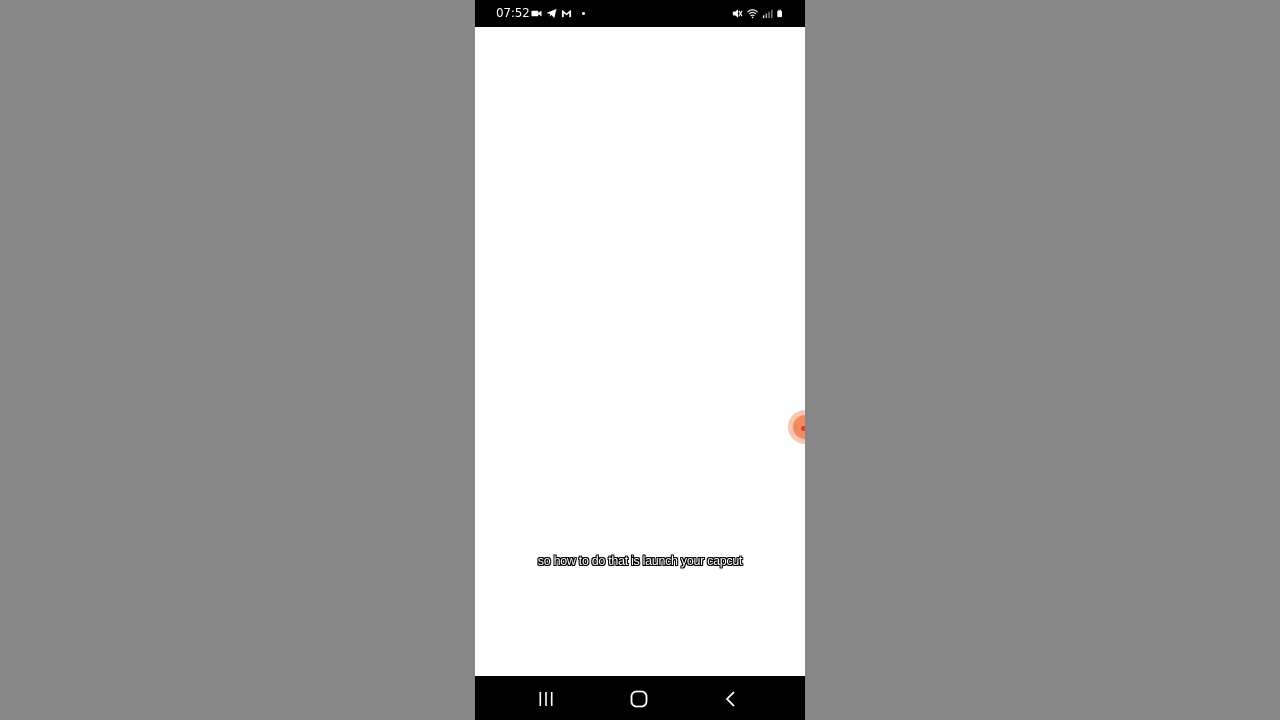 This screenshot has width=1280, height=720. What do you see at coordinates (767, 14) in the screenshot?
I see `signal-icon` at bounding box center [767, 14].